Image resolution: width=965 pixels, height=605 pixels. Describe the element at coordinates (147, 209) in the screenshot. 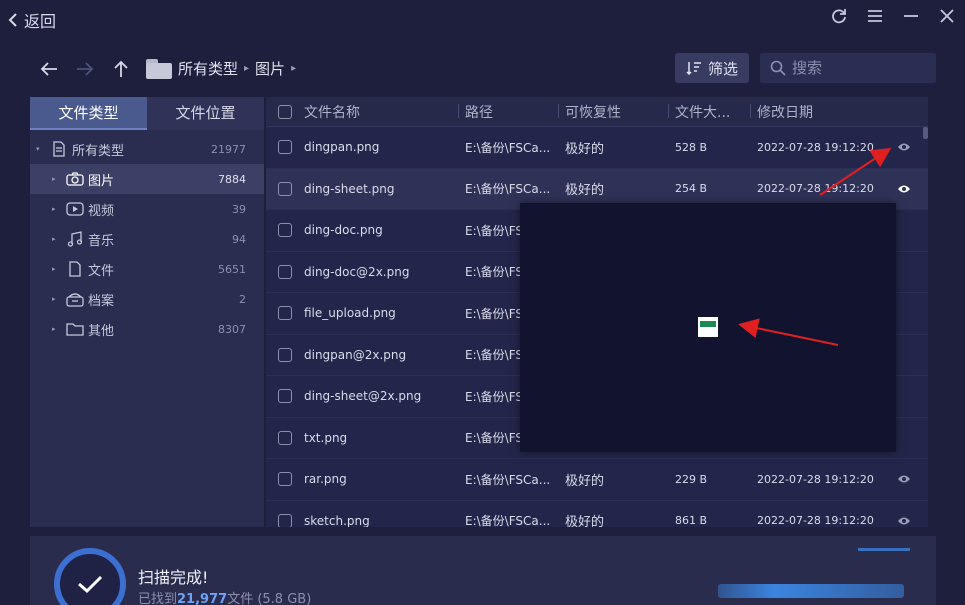

I see `tree-item-video: ▸ 视频 39` at that location.